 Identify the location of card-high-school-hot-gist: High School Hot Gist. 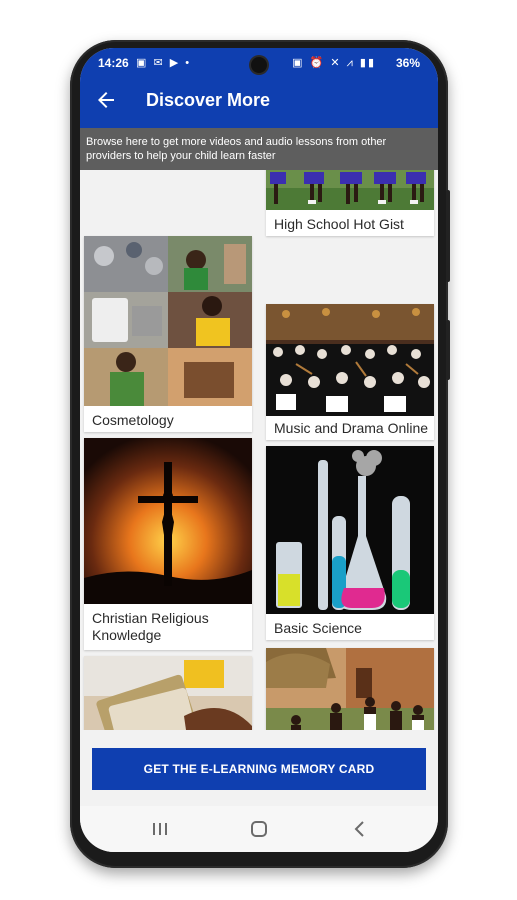
(350, 203).